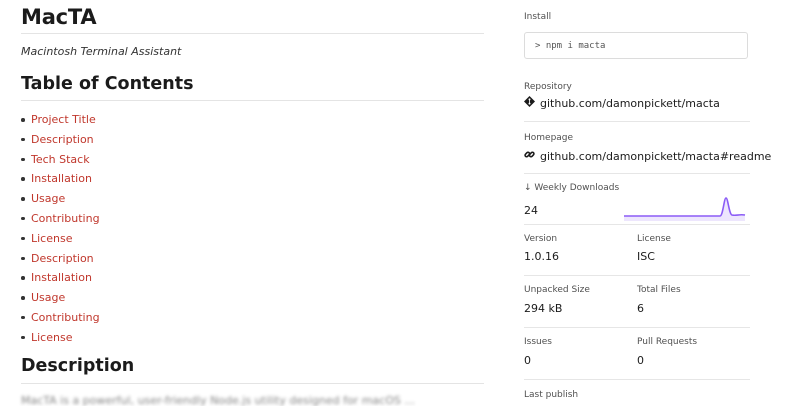 This screenshot has width=806, height=406. What do you see at coordinates (78, 366) in the screenshot?
I see `description-heading: Description` at bounding box center [78, 366].